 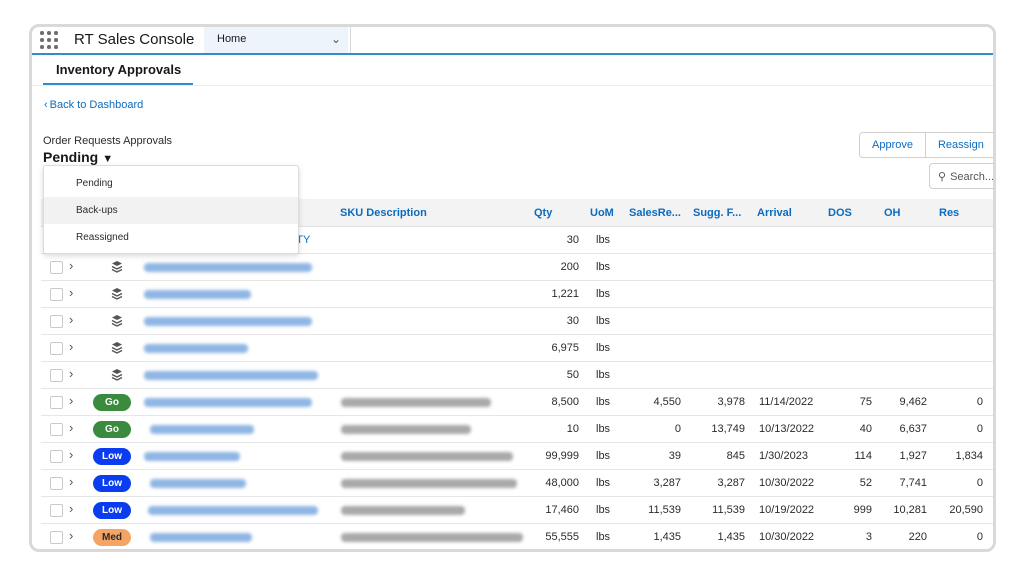 I want to click on oh-cell: 10,281, so click(x=910, y=510).